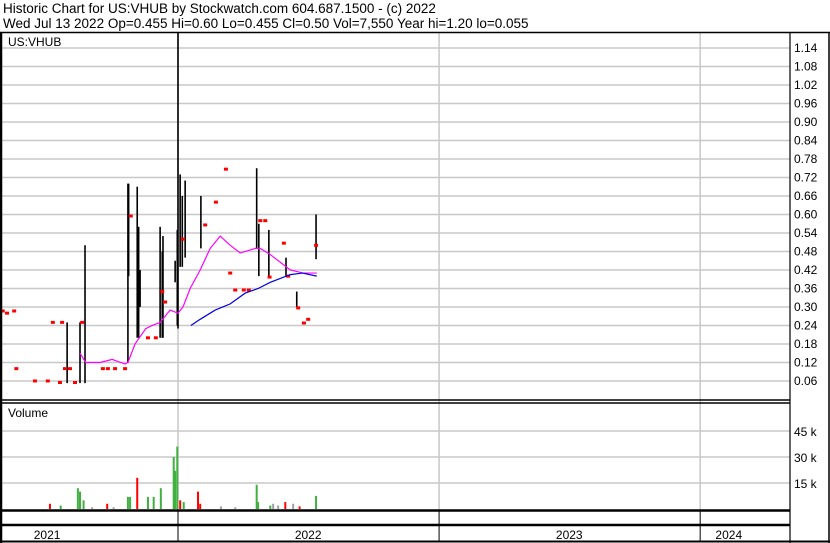 This screenshot has height=543, width=830. What do you see at coordinates (806, 103) in the screenshot?
I see `price-tick-label: 0.96` at bounding box center [806, 103].